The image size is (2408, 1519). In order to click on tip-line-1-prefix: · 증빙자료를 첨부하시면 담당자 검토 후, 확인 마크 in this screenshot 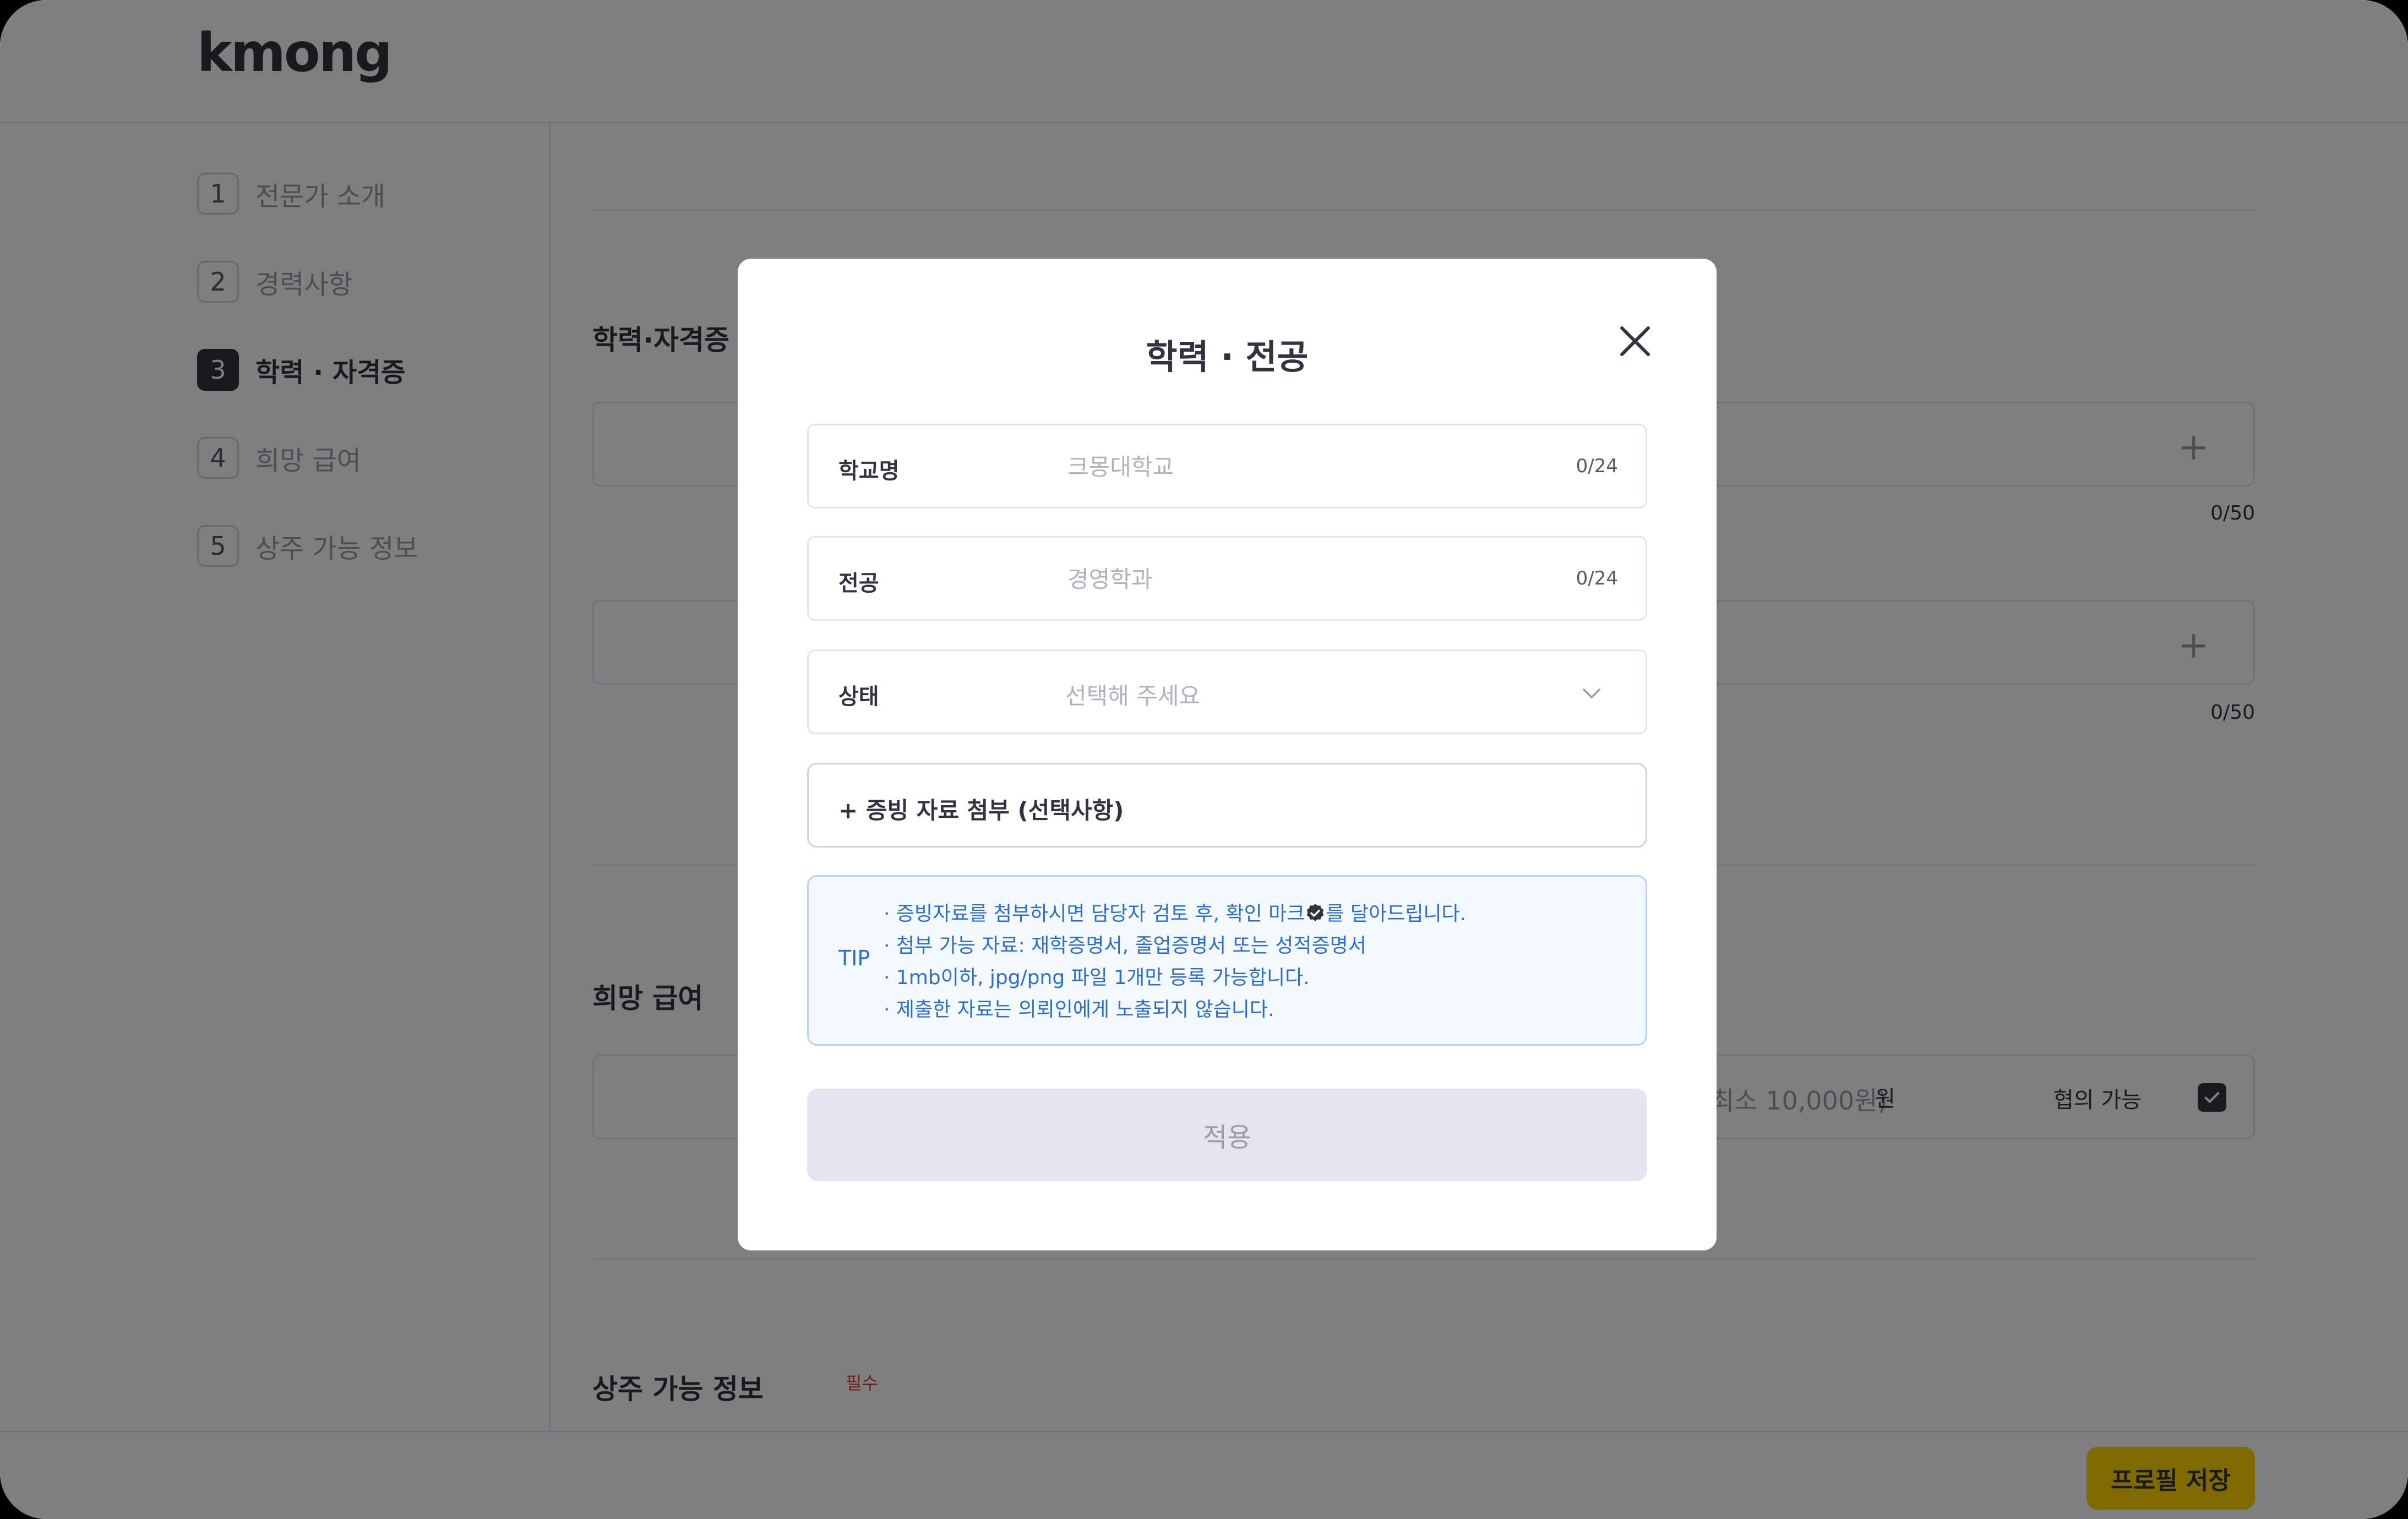, I will do `click(1094, 914)`.